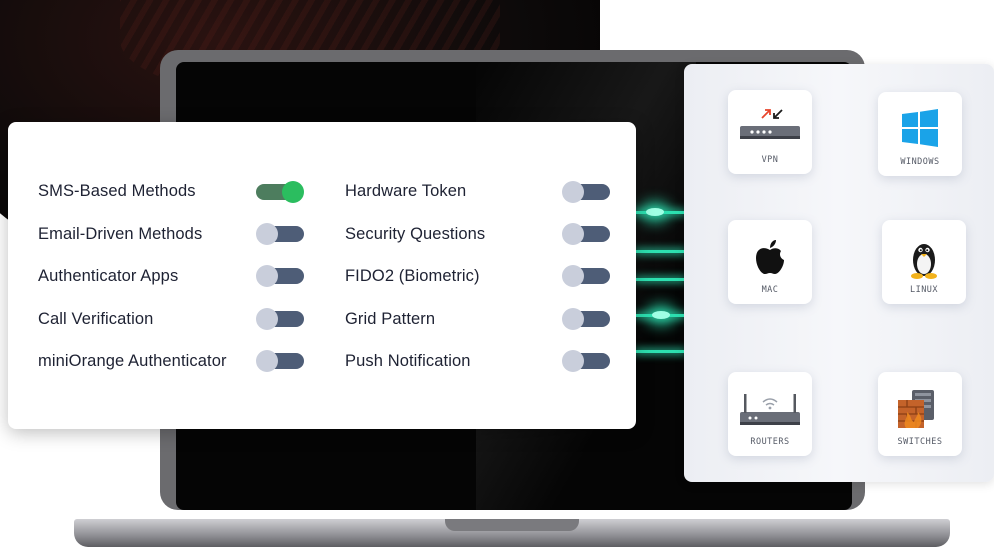  I want to click on auth-method-label: Email-Driven Methods, so click(120, 233).